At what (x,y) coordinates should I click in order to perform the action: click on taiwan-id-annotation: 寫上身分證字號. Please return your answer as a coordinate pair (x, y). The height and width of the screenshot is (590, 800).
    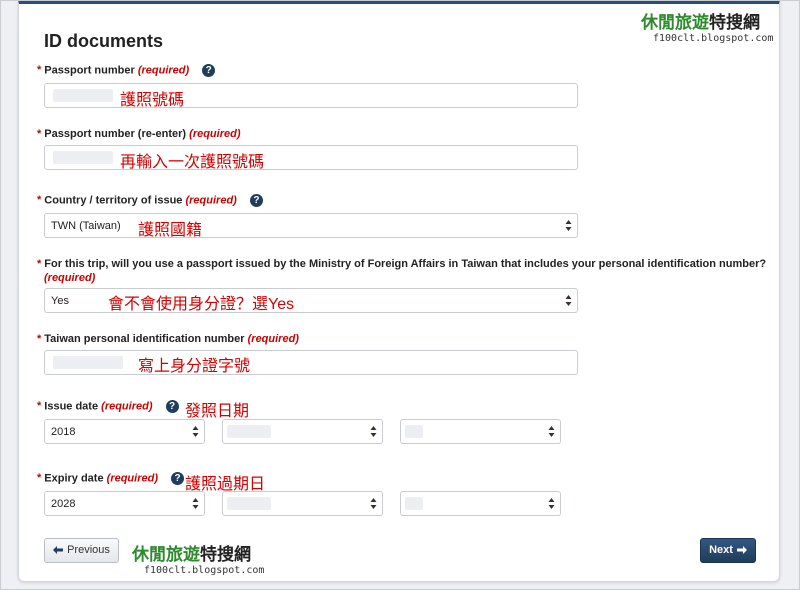
    Looking at the image, I should click on (194, 366).